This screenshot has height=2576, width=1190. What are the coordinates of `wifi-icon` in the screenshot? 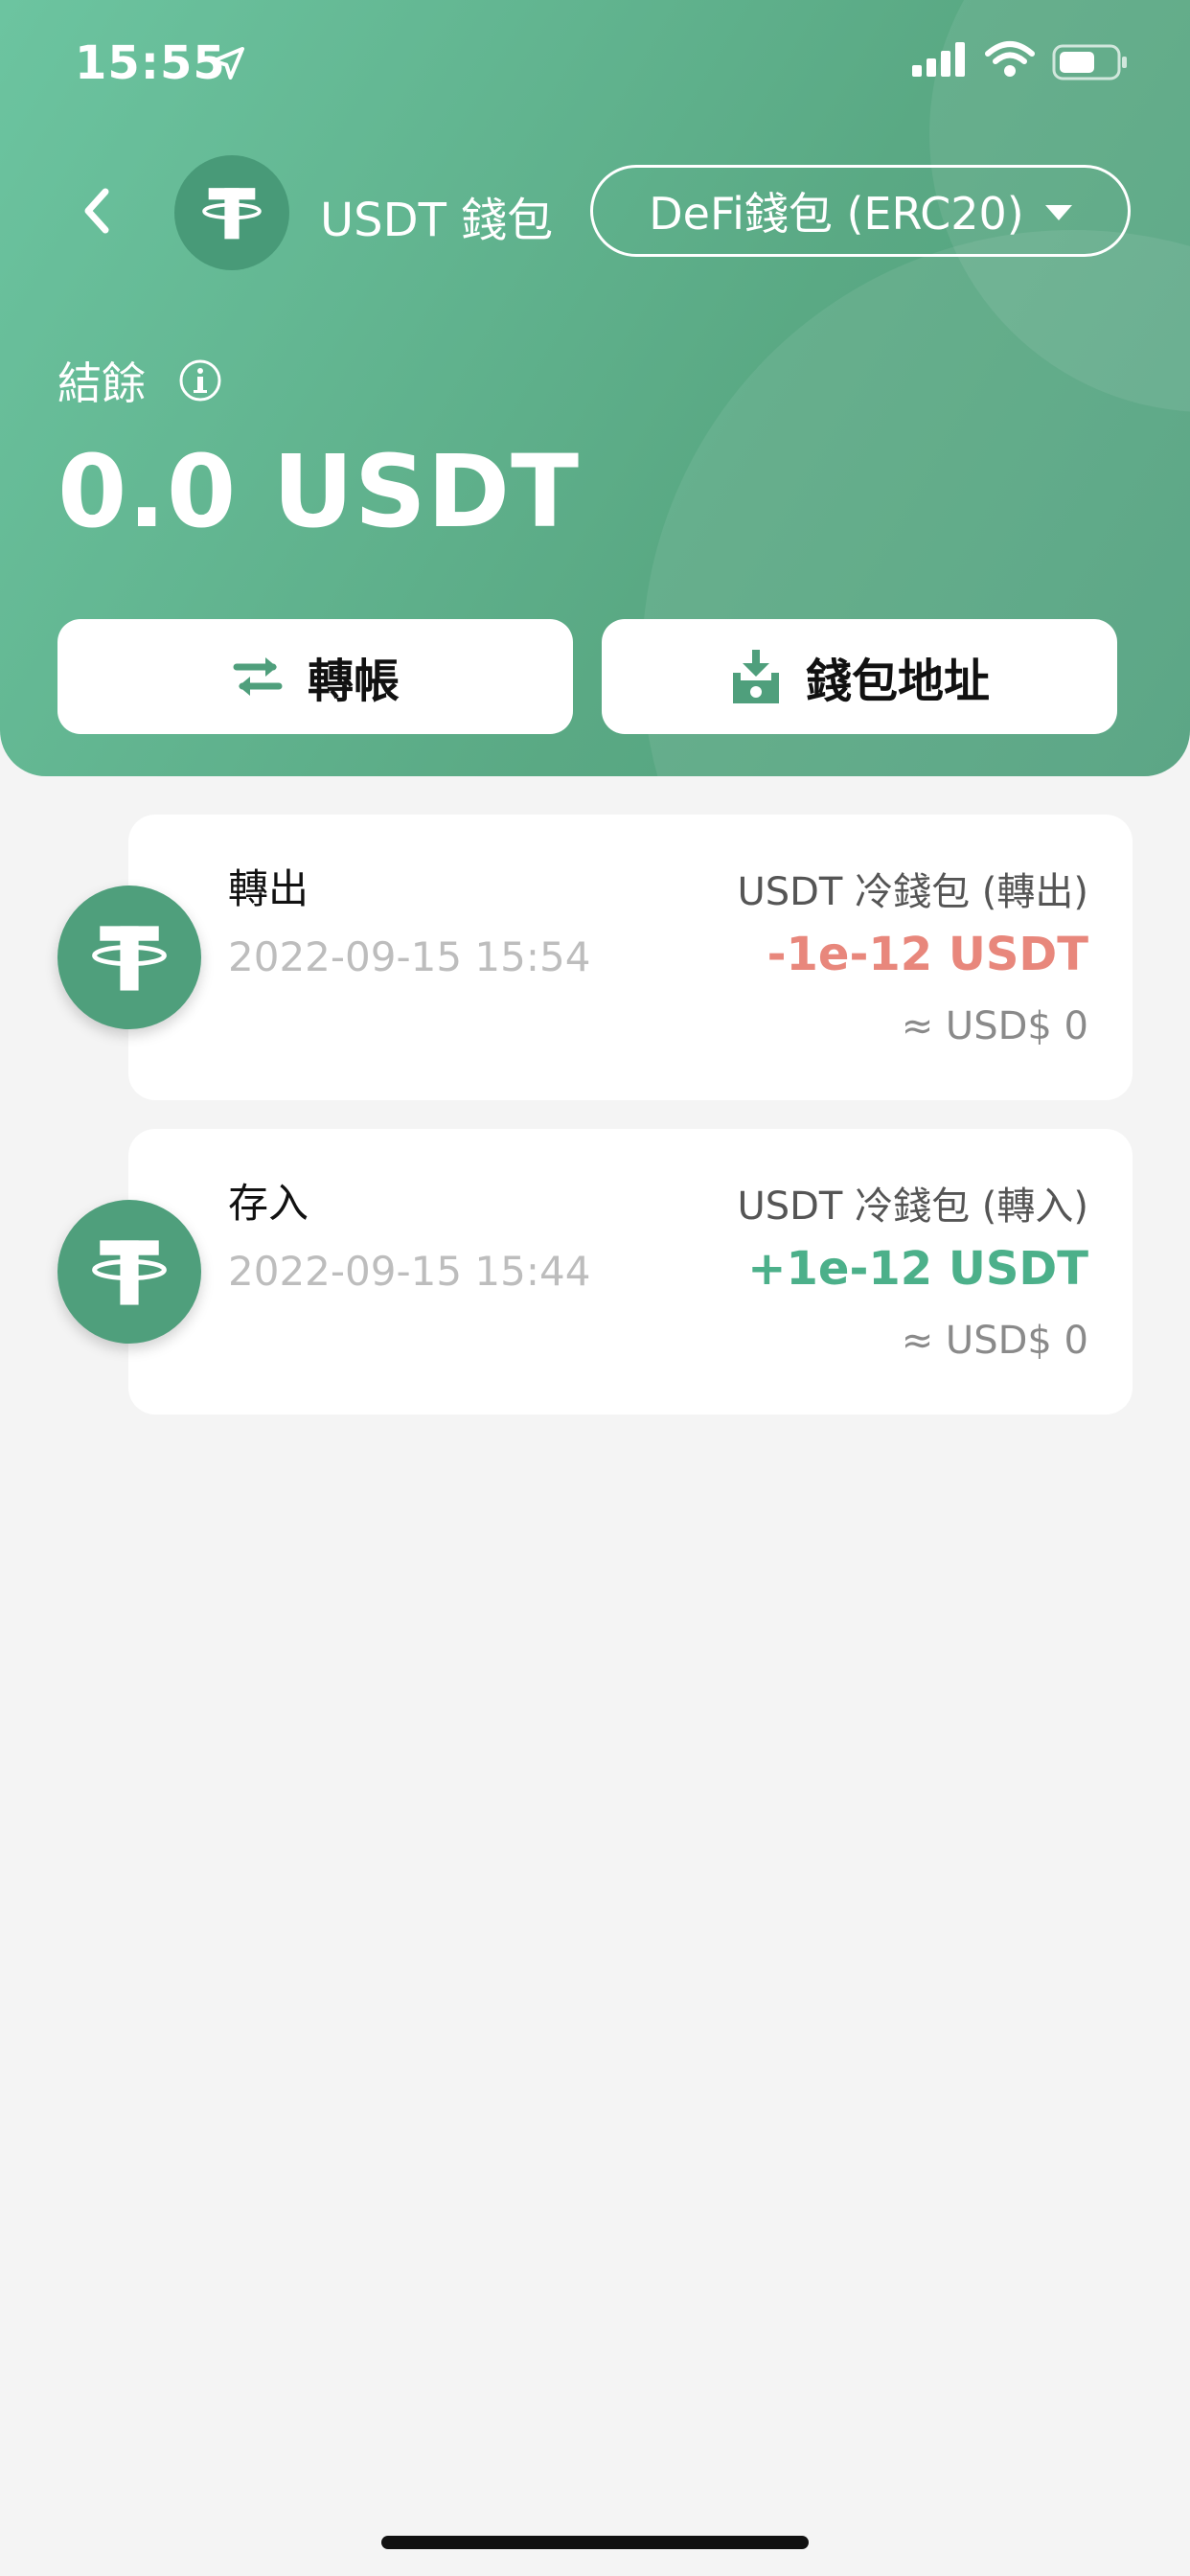 It's located at (1010, 59).